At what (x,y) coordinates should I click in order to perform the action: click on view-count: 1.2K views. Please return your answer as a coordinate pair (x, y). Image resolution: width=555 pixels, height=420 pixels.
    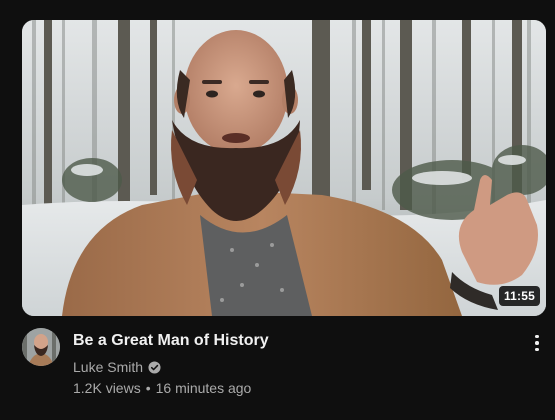
    Looking at the image, I should click on (107, 388).